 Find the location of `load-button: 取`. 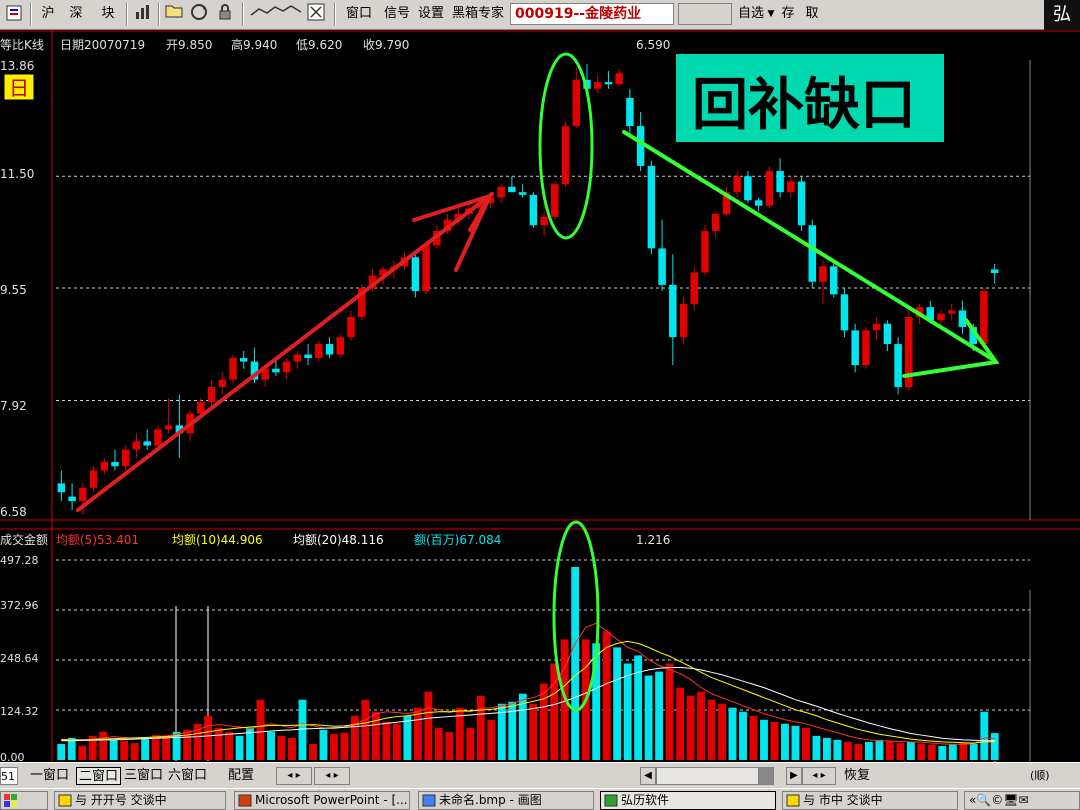

load-button: 取 is located at coordinates (812, 14).